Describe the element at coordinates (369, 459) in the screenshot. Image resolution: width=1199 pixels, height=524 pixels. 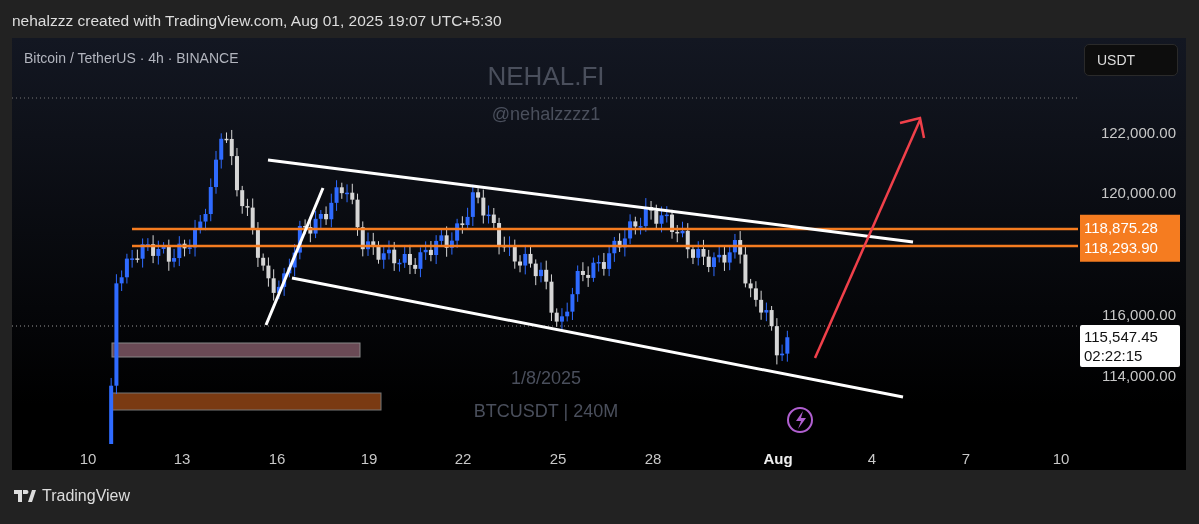
I see `time-axis-label: 19` at that location.